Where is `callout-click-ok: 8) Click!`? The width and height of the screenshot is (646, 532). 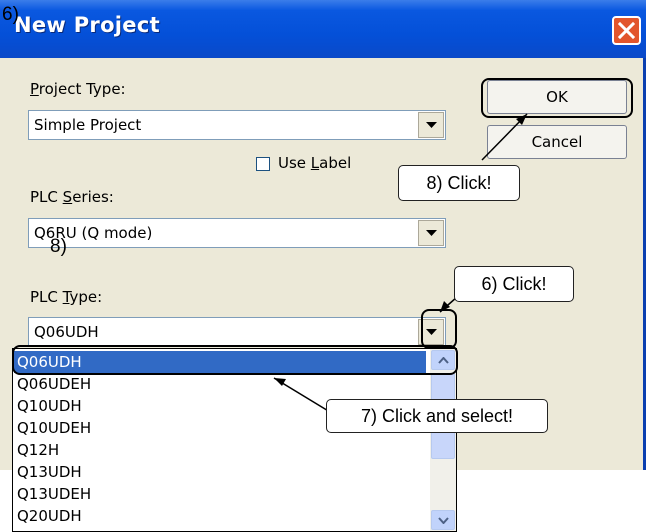
callout-click-ok: 8) Click! is located at coordinates (459, 183).